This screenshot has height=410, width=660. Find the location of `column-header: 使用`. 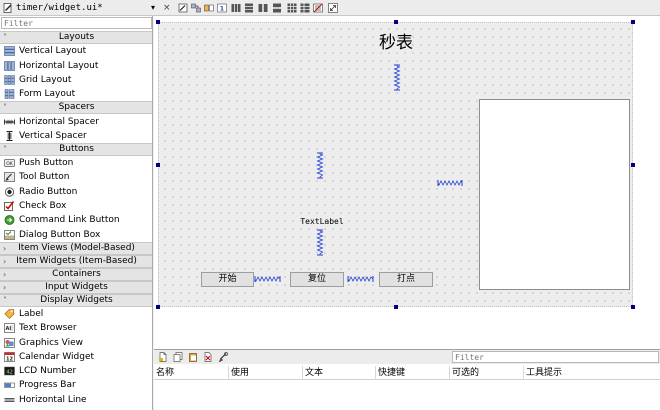

column-header: 使用 is located at coordinates (265, 373).